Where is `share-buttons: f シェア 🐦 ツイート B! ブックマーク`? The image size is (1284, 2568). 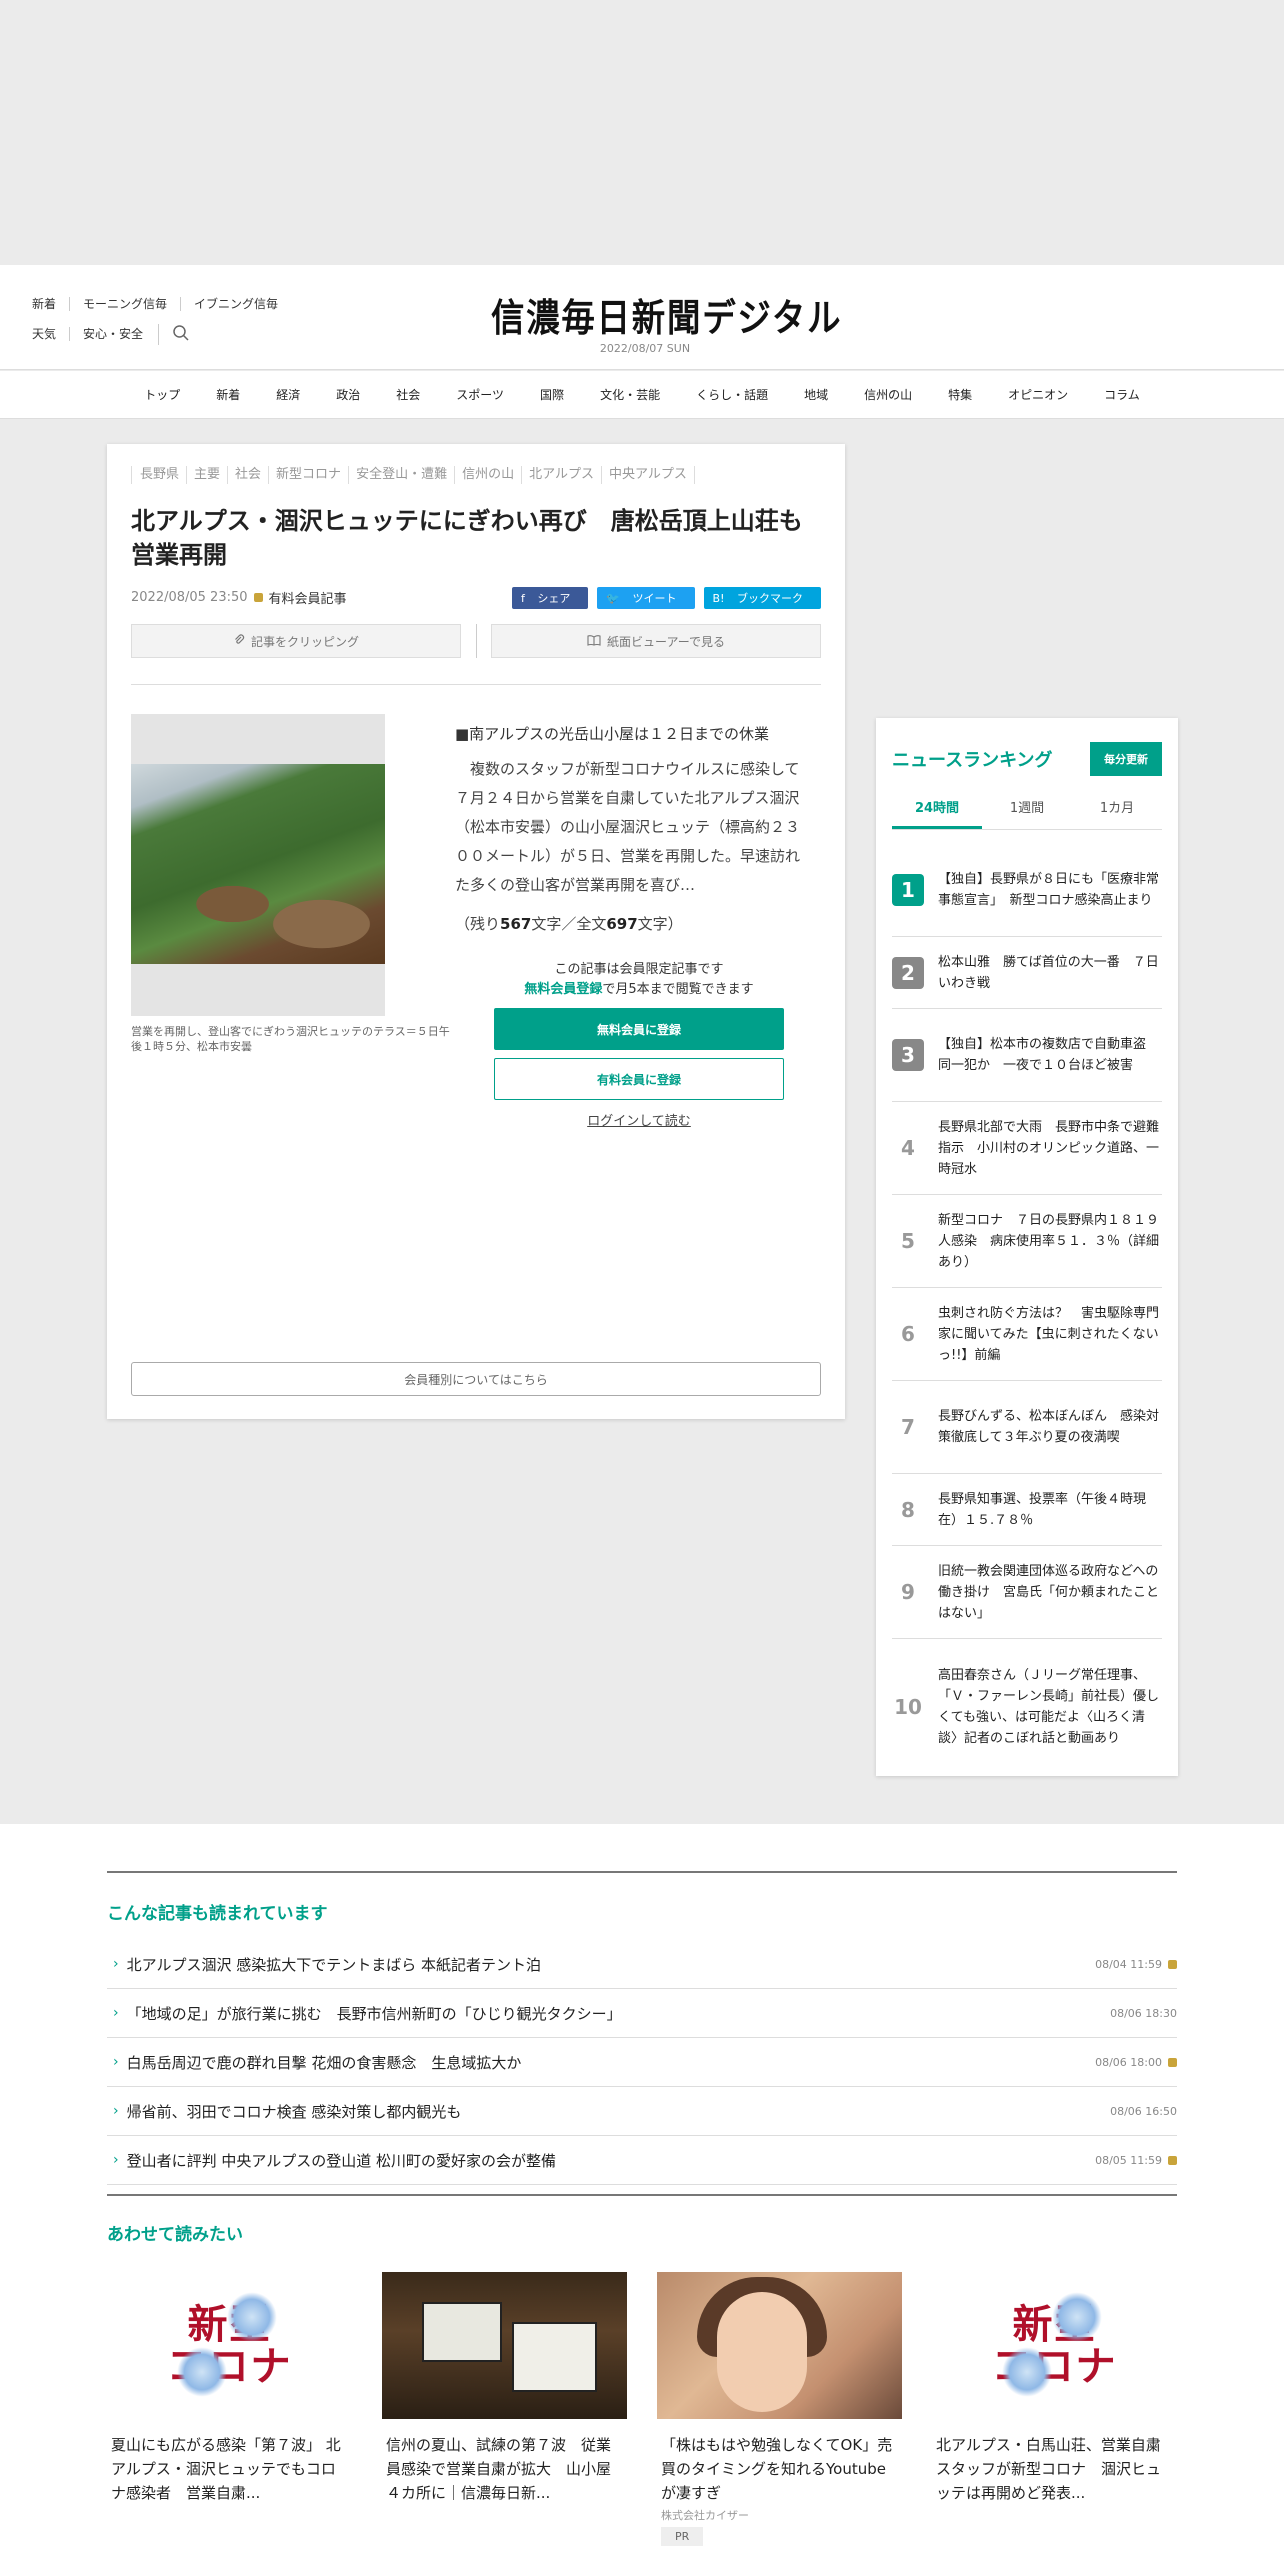 share-buttons: f シェア 🐦 ツイート B! ブックマーク is located at coordinates (666, 598).